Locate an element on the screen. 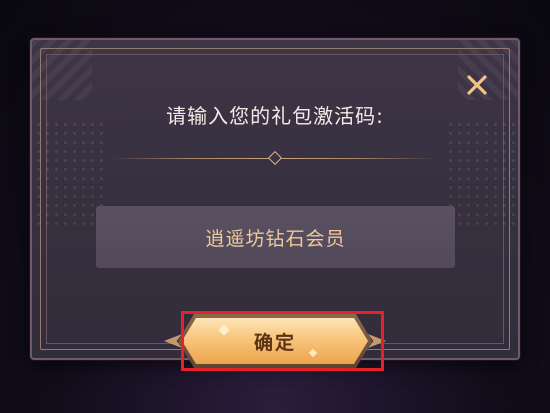 This screenshot has height=413, width=550. dot-pattern-left is located at coordinates (69, 175).